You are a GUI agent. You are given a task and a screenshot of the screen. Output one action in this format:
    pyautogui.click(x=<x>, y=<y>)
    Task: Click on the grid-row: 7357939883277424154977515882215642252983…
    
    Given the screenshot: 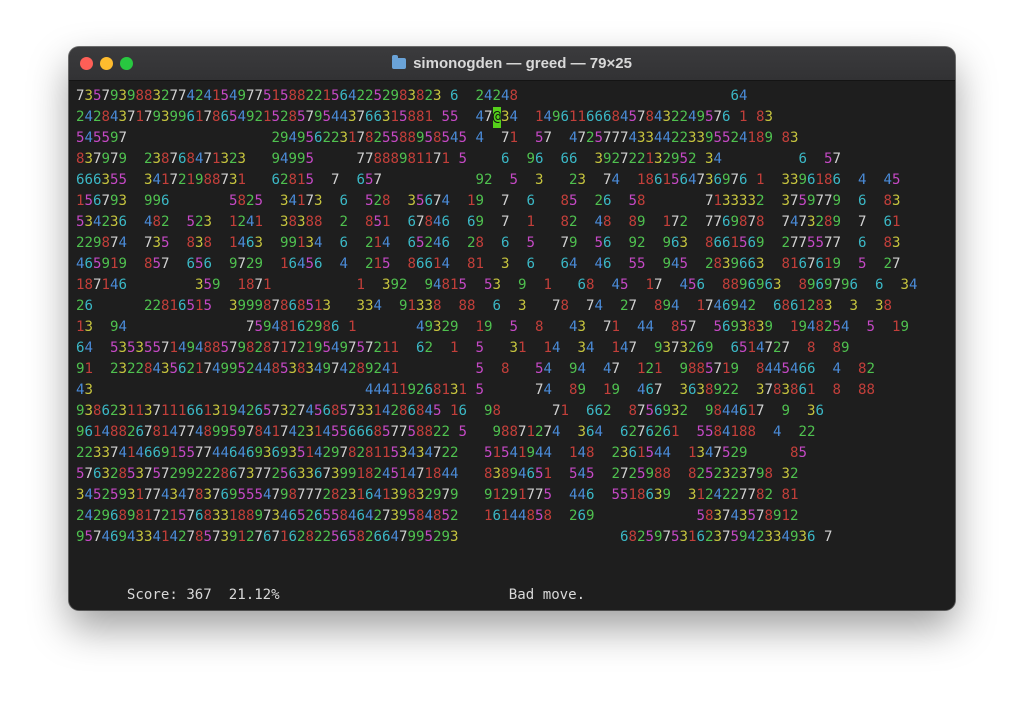 What is the action you would take?
    pyautogui.click(x=497, y=96)
    